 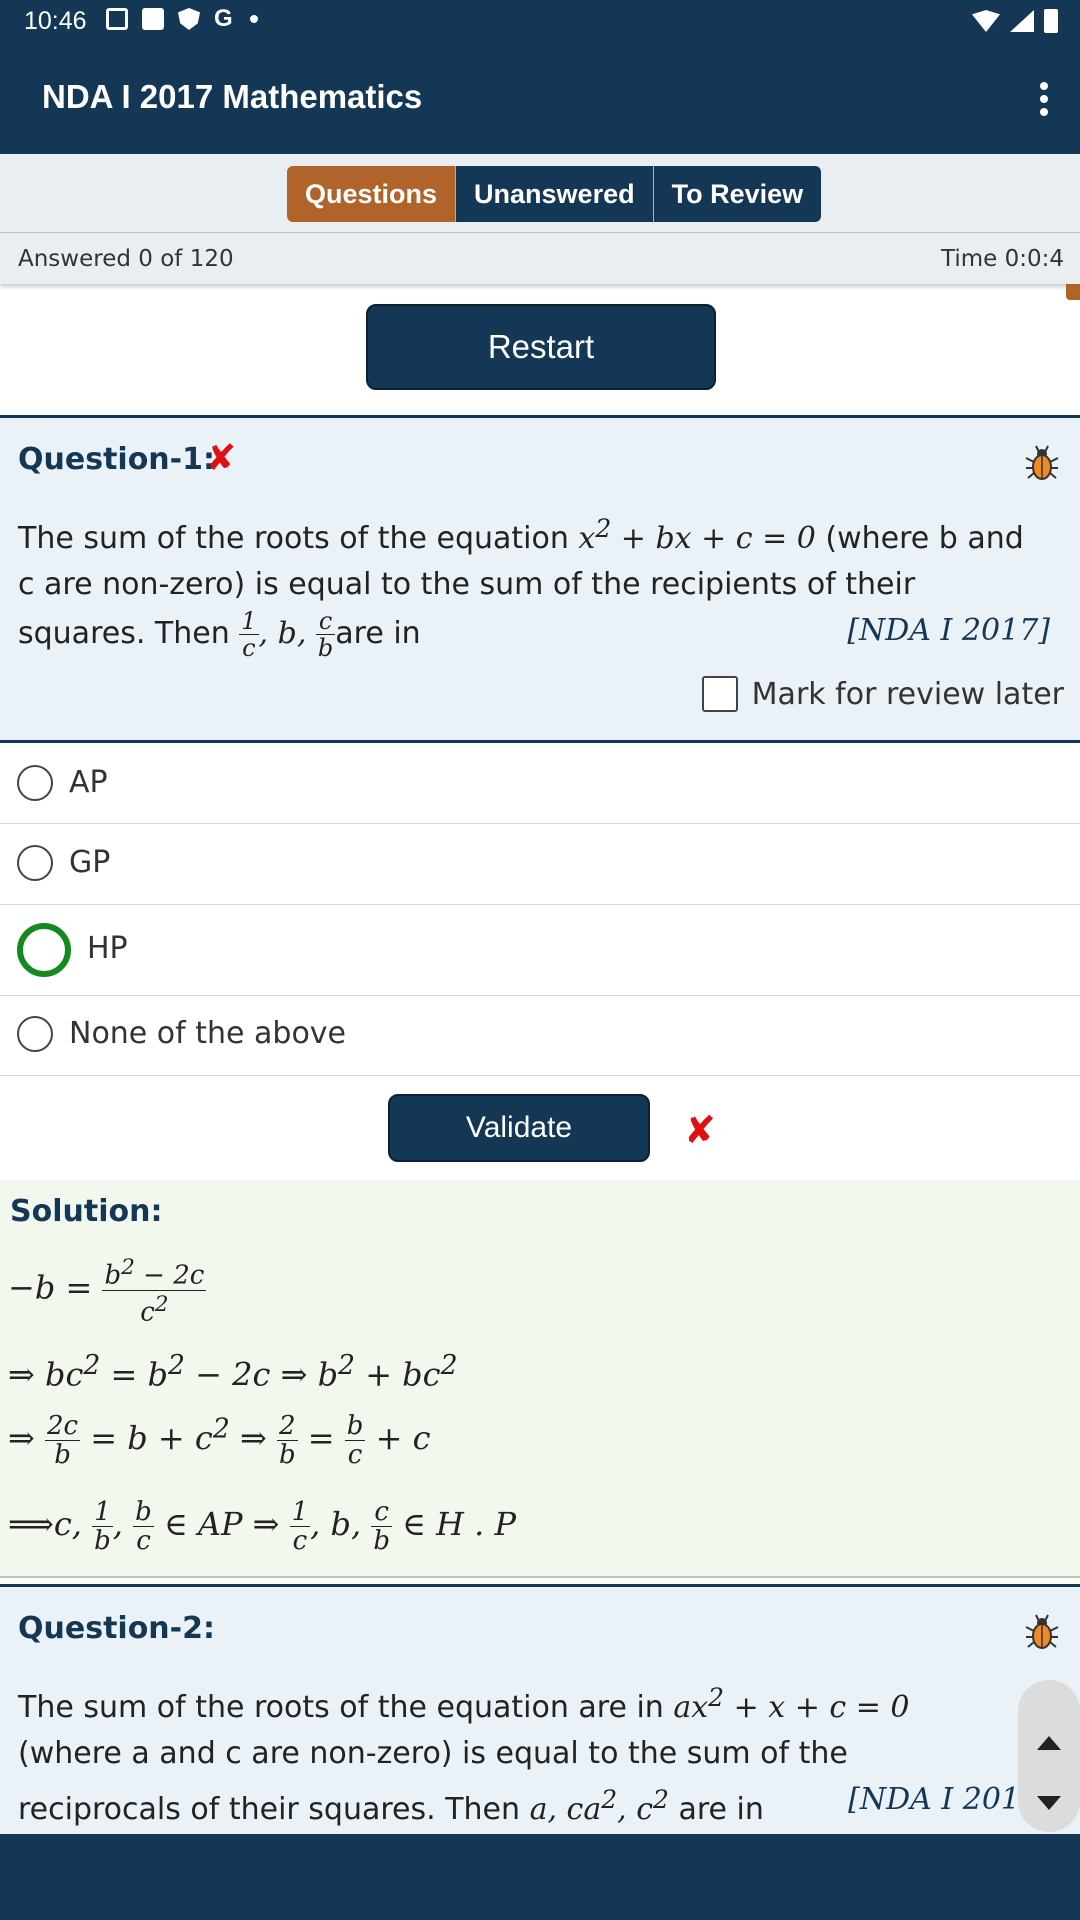 I want to click on solution-step-3: ⇒ 2c b = b + c2 ⇒ 2b = bc + c, so click(x=219, y=1440).